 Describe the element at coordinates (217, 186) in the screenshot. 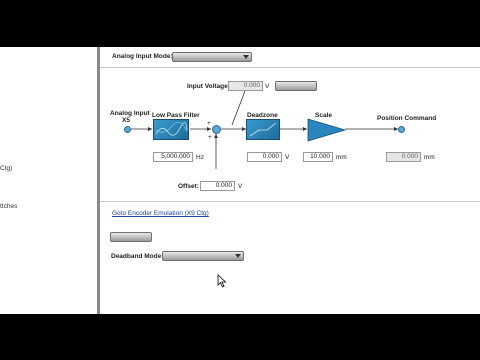

I see `offset-field: 0.000` at that location.